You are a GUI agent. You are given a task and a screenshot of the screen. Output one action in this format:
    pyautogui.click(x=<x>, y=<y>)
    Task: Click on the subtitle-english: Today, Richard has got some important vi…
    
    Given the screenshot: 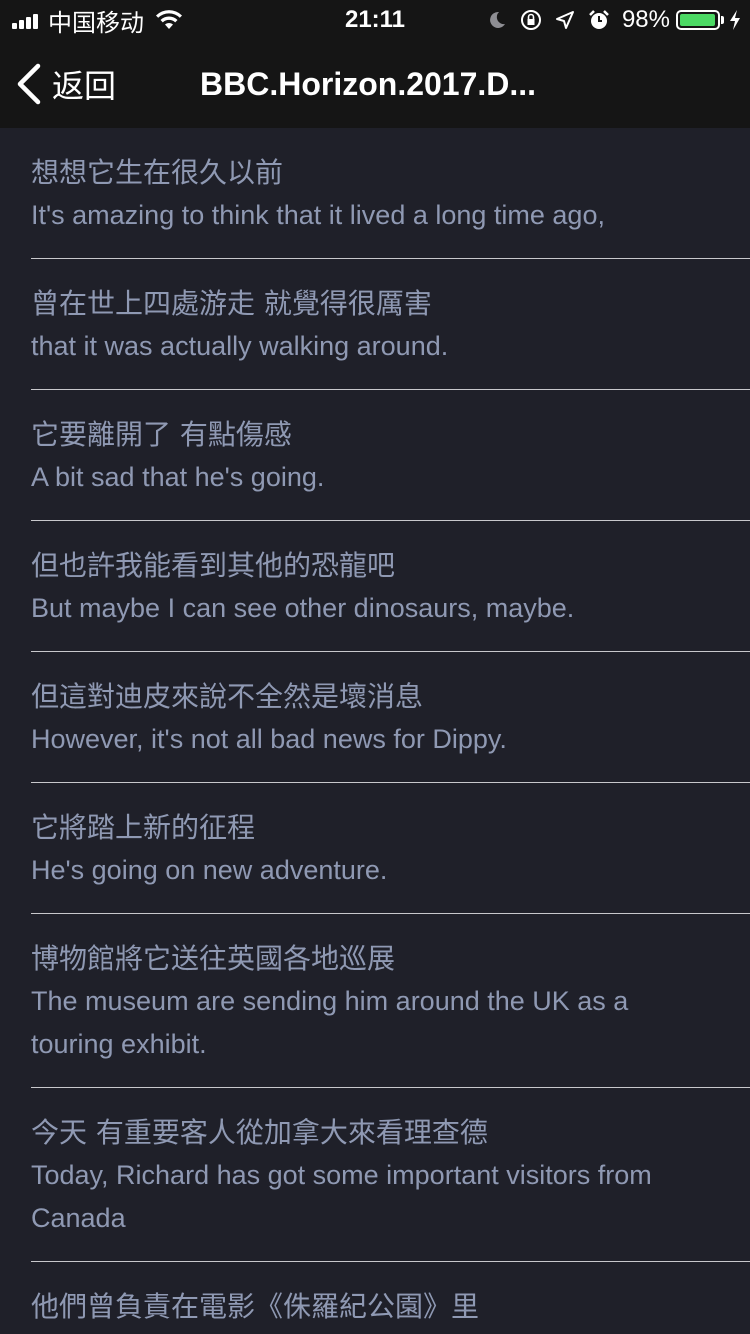 What is the action you would take?
    pyautogui.click(x=341, y=1196)
    